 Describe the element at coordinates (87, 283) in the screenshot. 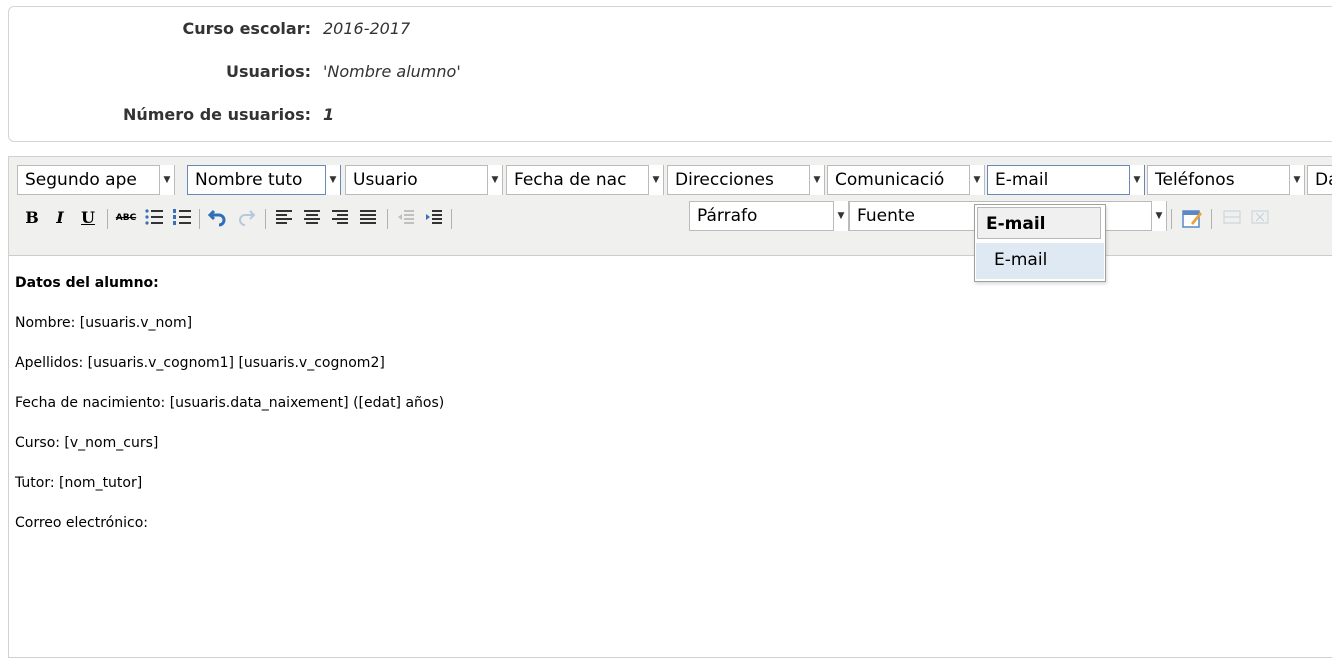

I see `doc-heading: Datos del alumno:` at that location.